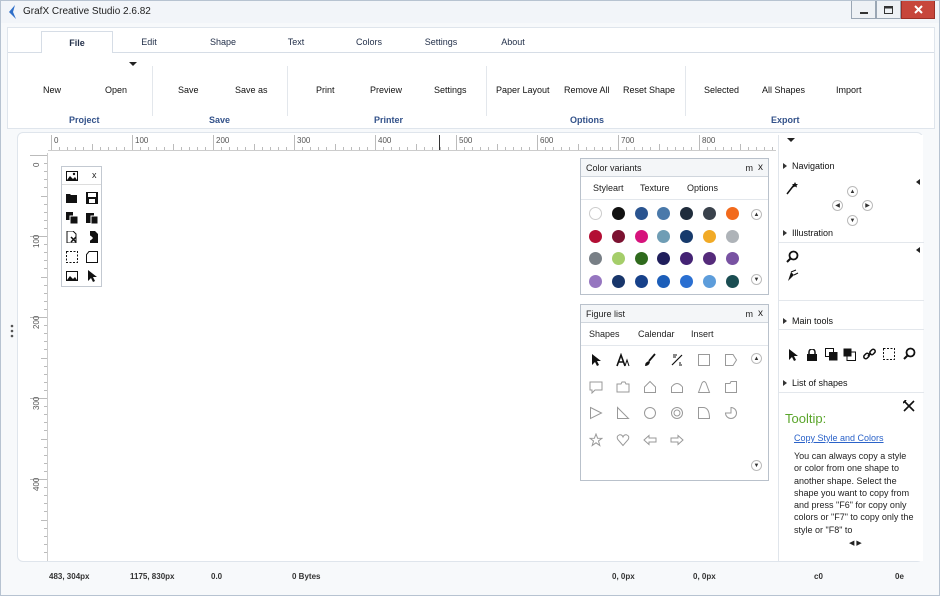 Image resolution: width=940 pixels, height=596 pixels. What do you see at coordinates (386, 90) in the screenshot?
I see `preview-button: Preview` at bounding box center [386, 90].